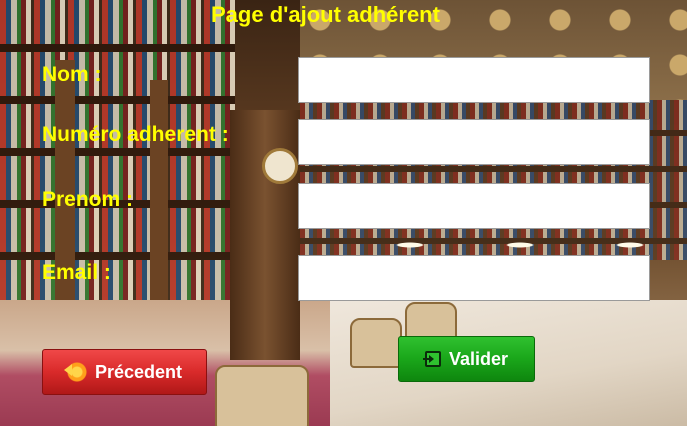 The image size is (687, 426). Describe the element at coordinates (88, 199) in the screenshot. I see `prenom-label: Prenom :` at that location.